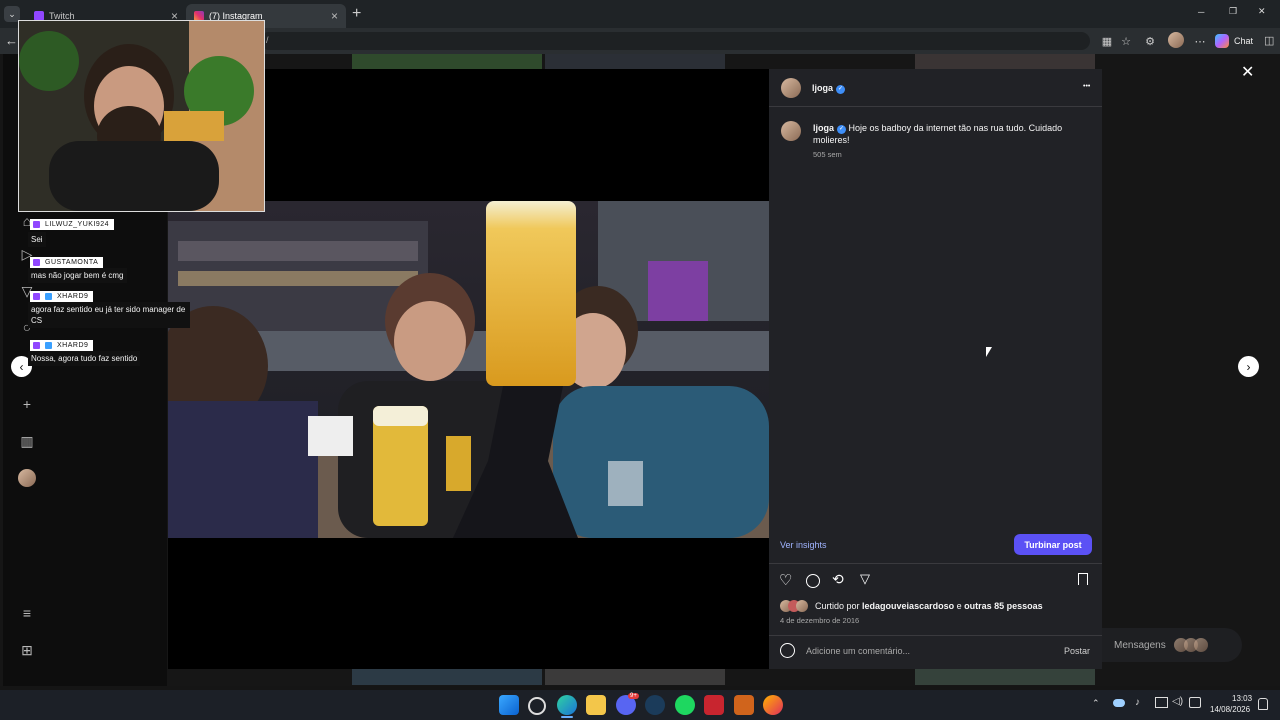 Image resolution: width=1280 pixels, height=720 pixels. I want to click on address-bar: /, so click(675, 41).